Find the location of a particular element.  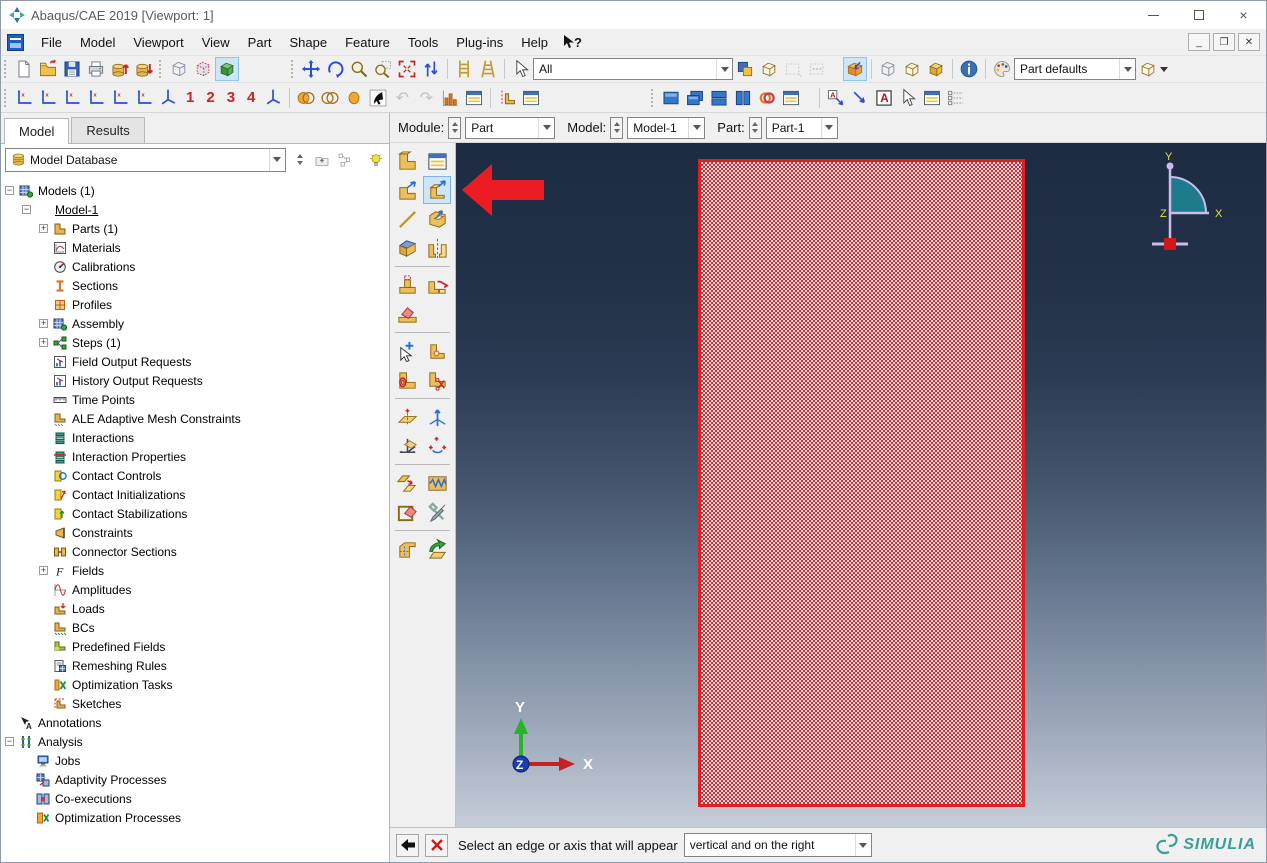

tree-item: Time Points is located at coordinates (195, 399).